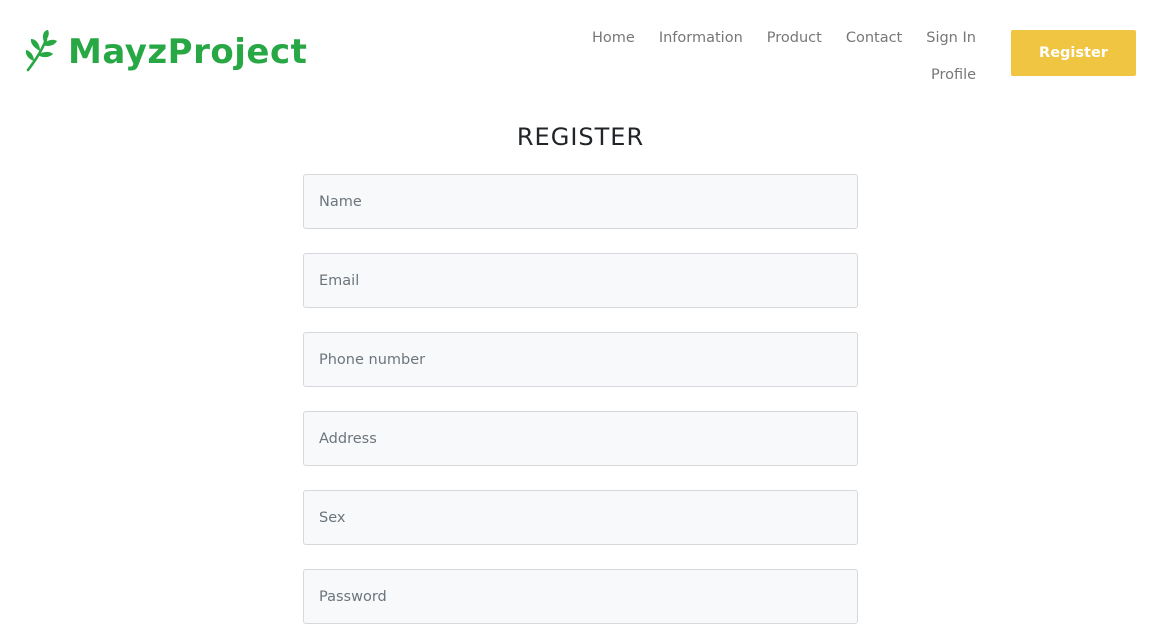 This screenshot has height=624, width=1168. I want to click on page-title: REGISTER, so click(580, 137).